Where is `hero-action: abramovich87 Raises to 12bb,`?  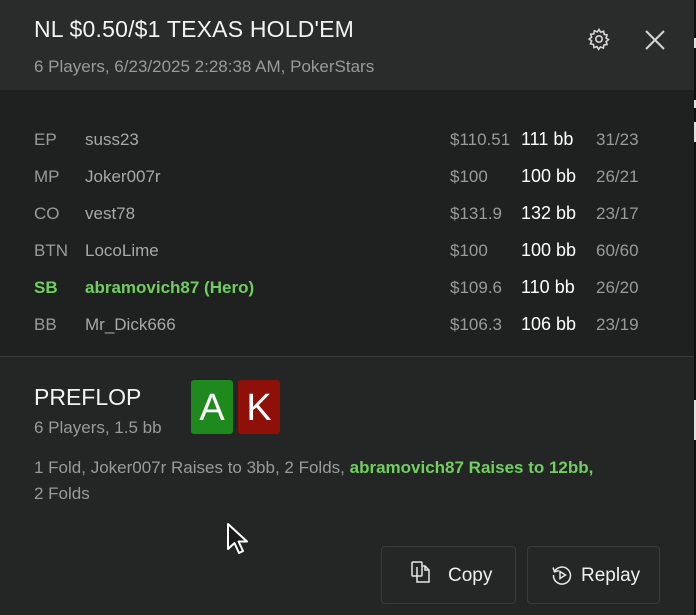
hero-action: abramovich87 Raises to 12bb, is located at coordinates (471, 467).